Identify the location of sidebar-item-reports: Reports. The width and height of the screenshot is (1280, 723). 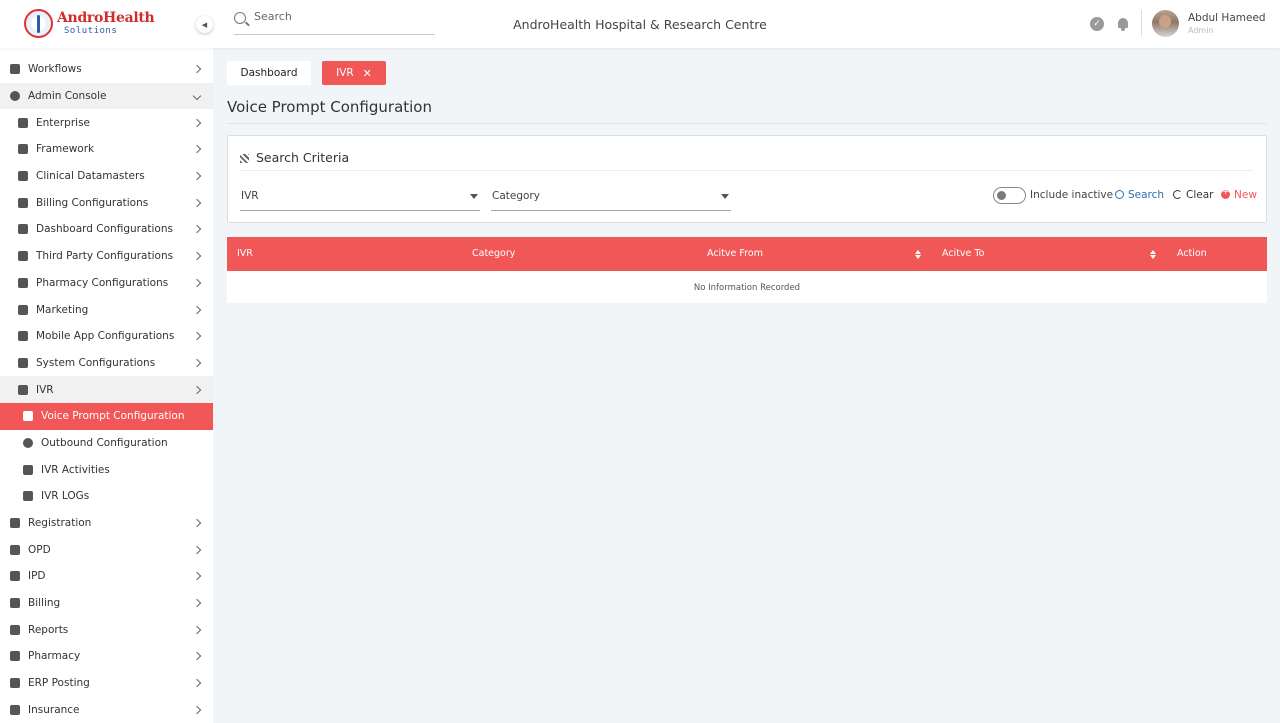
(106, 629).